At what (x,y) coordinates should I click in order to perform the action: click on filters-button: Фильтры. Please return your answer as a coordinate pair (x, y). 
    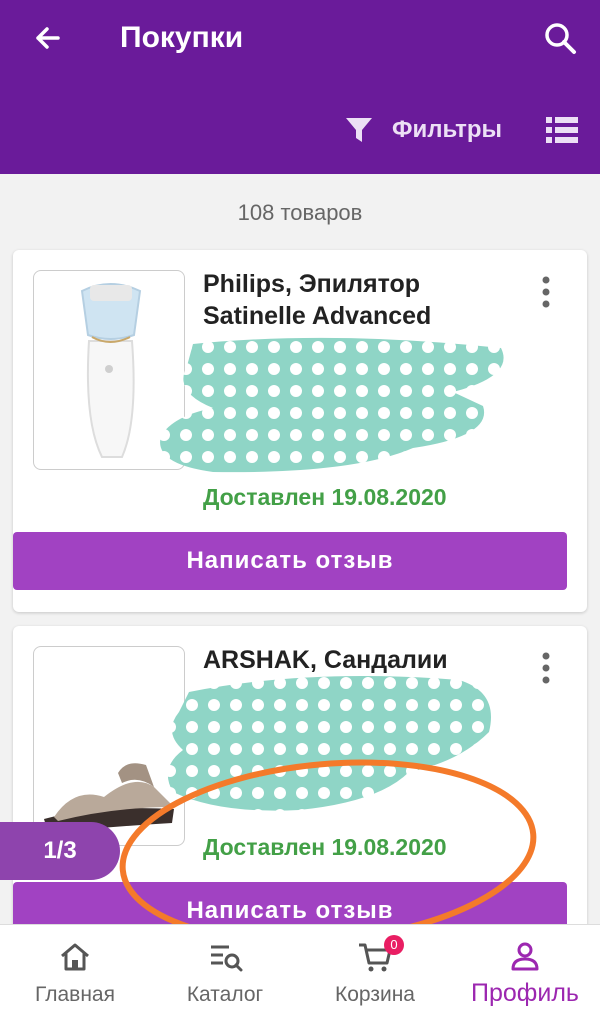
    Looking at the image, I should click on (423, 130).